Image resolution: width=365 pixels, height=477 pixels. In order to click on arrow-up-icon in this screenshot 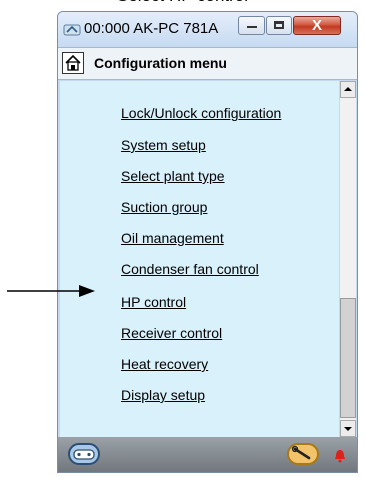, I will do `click(348, 89)`.